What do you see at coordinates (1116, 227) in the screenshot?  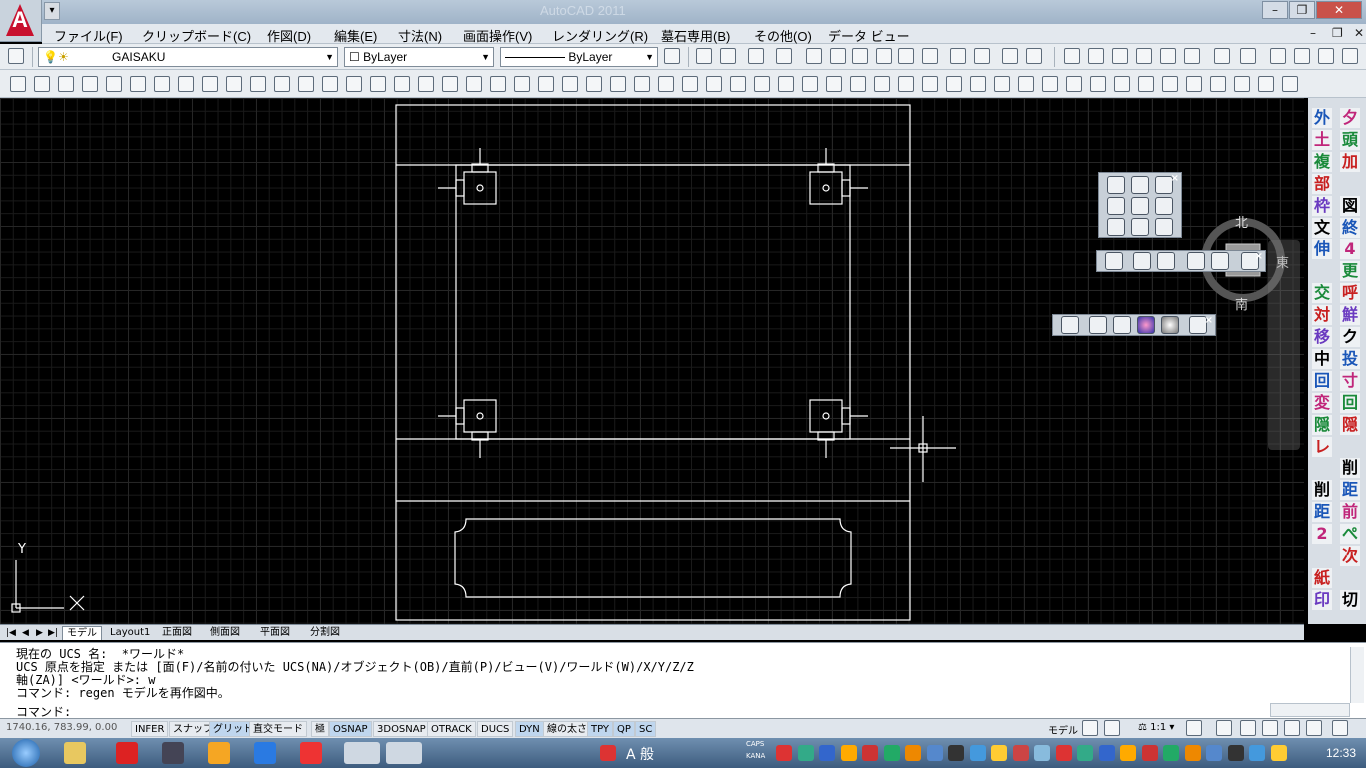 I see `view-sw-iso-icon` at bounding box center [1116, 227].